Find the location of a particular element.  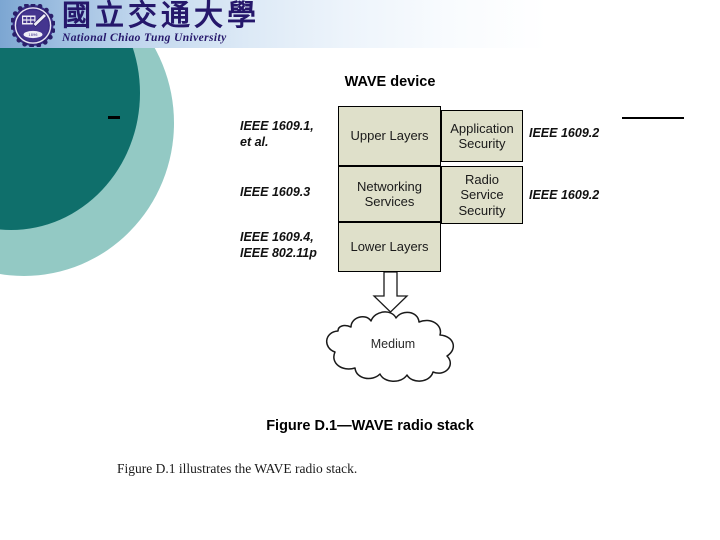

label-ieee-802-11p-line2: IEEE 802.11p is located at coordinates (278, 252).